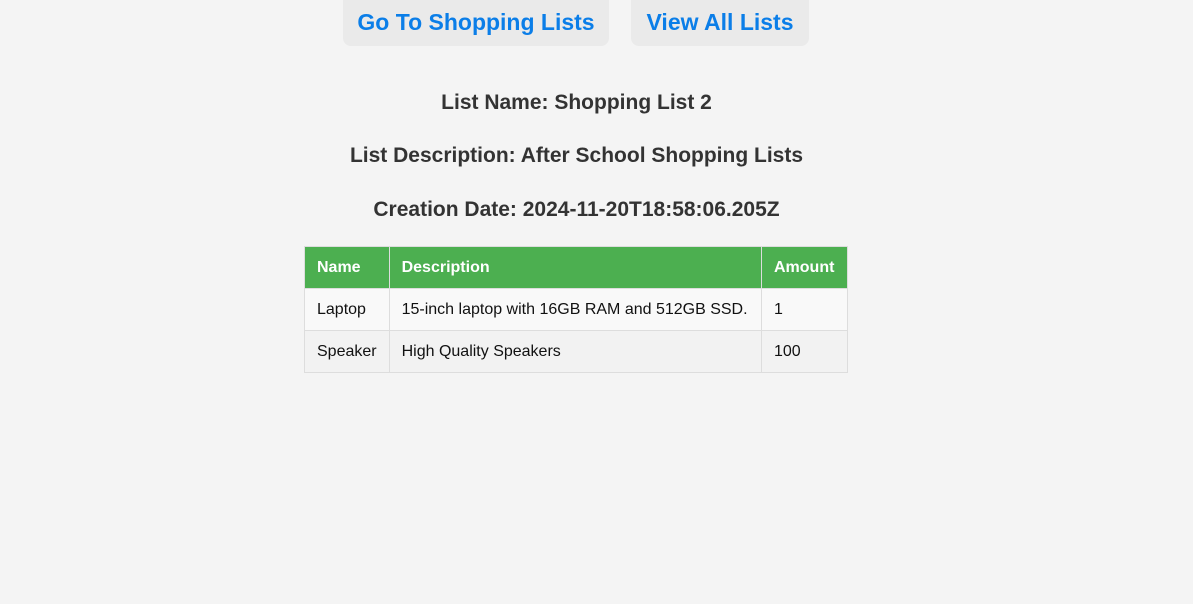  I want to click on item-amount-cell: 1, so click(804, 309).